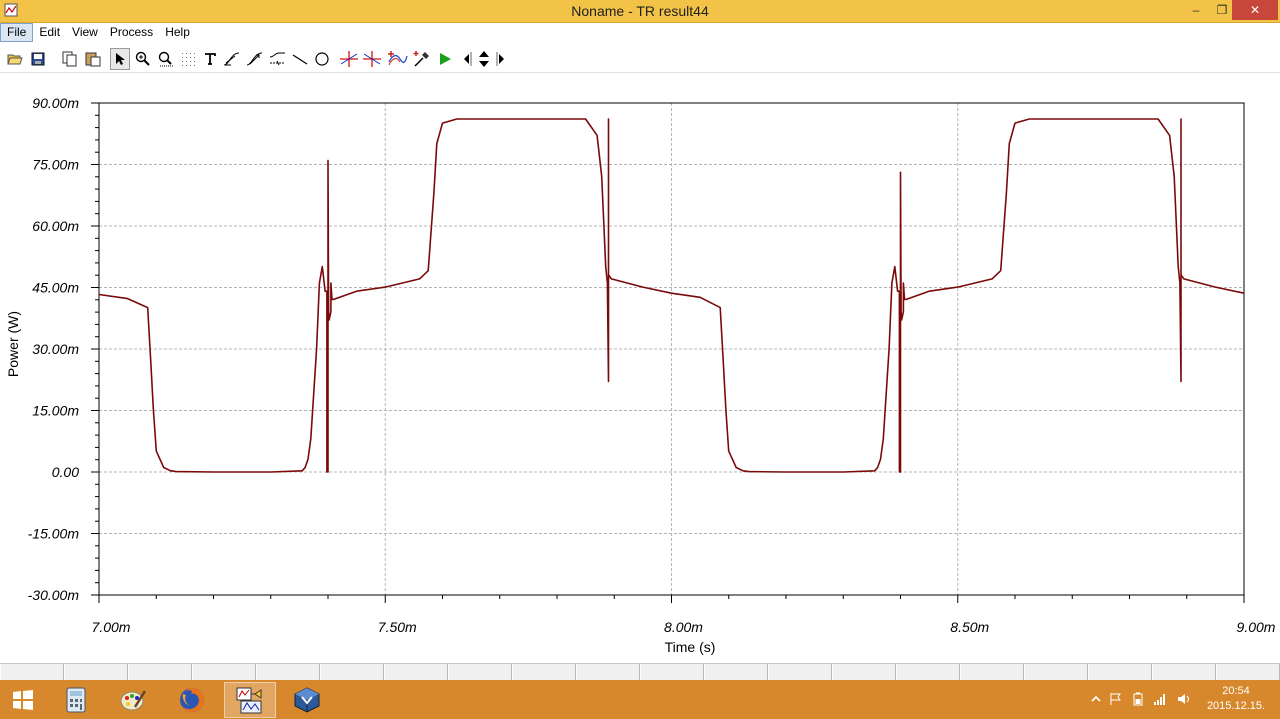  I want to click on move-left-icon, so click(467, 59).